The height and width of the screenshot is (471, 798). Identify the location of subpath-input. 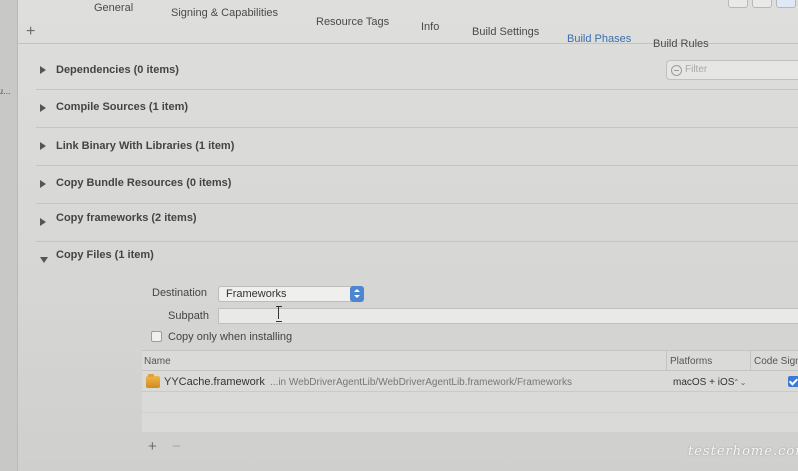
(508, 316).